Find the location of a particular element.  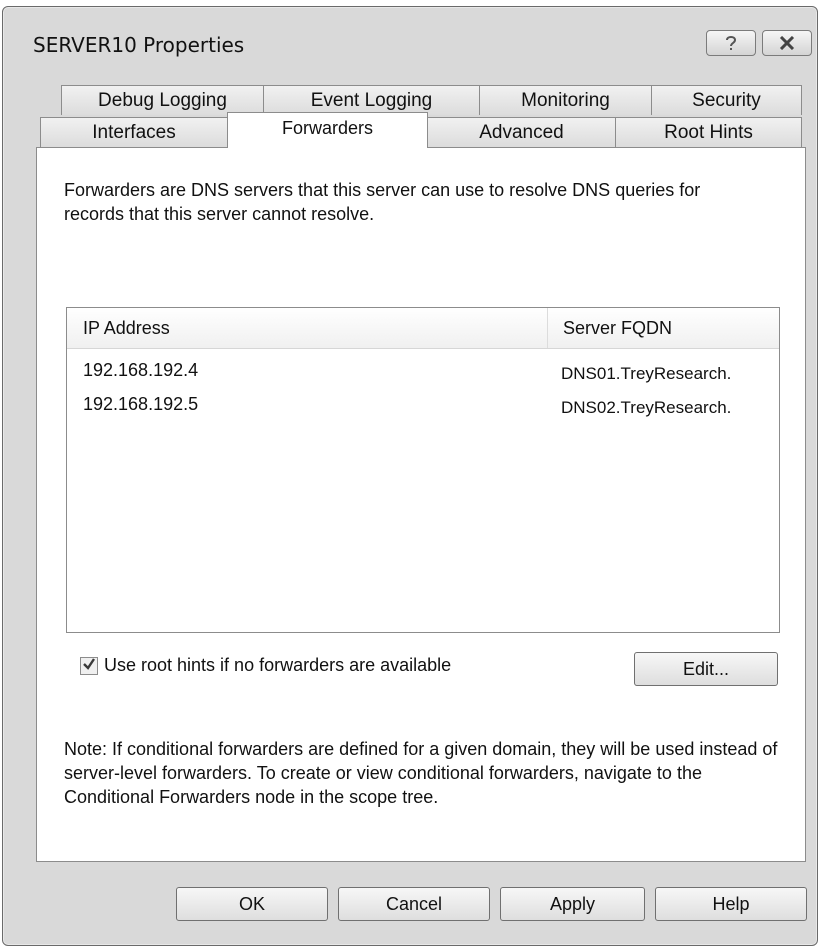

cancel-button: Cancel is located at coordinates (414, 904).